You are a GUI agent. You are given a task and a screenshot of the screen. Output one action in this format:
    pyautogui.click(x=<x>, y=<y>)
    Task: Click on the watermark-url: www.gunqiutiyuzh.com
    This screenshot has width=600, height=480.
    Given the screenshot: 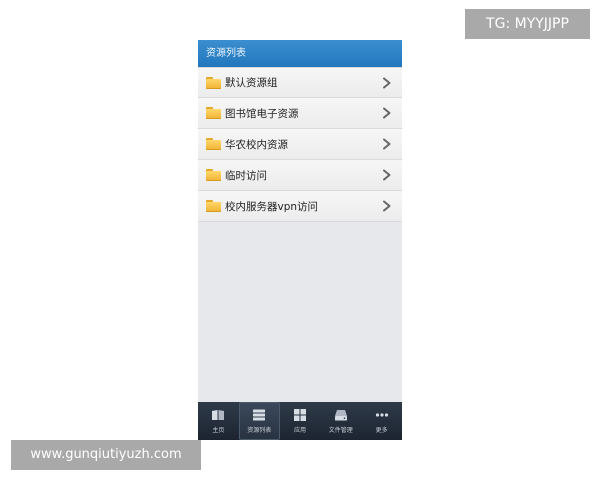 What is the action you would take?
    pyautogui.click(x=106, y=455)
    